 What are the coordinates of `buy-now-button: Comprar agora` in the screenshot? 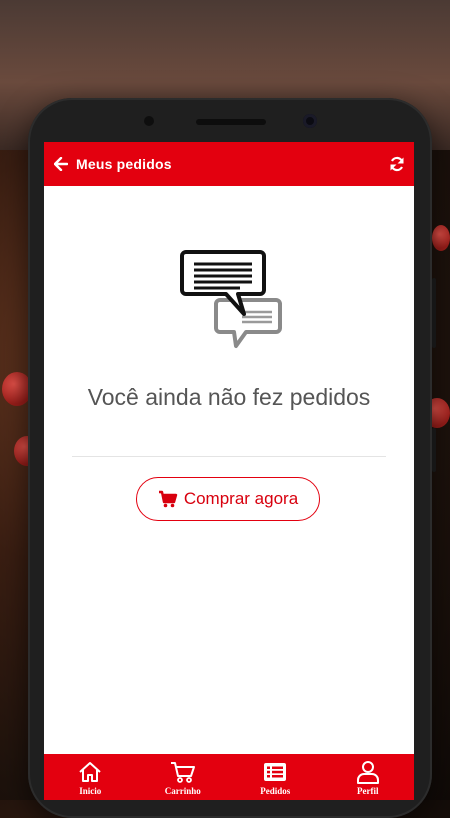 It's located at (228, 499).